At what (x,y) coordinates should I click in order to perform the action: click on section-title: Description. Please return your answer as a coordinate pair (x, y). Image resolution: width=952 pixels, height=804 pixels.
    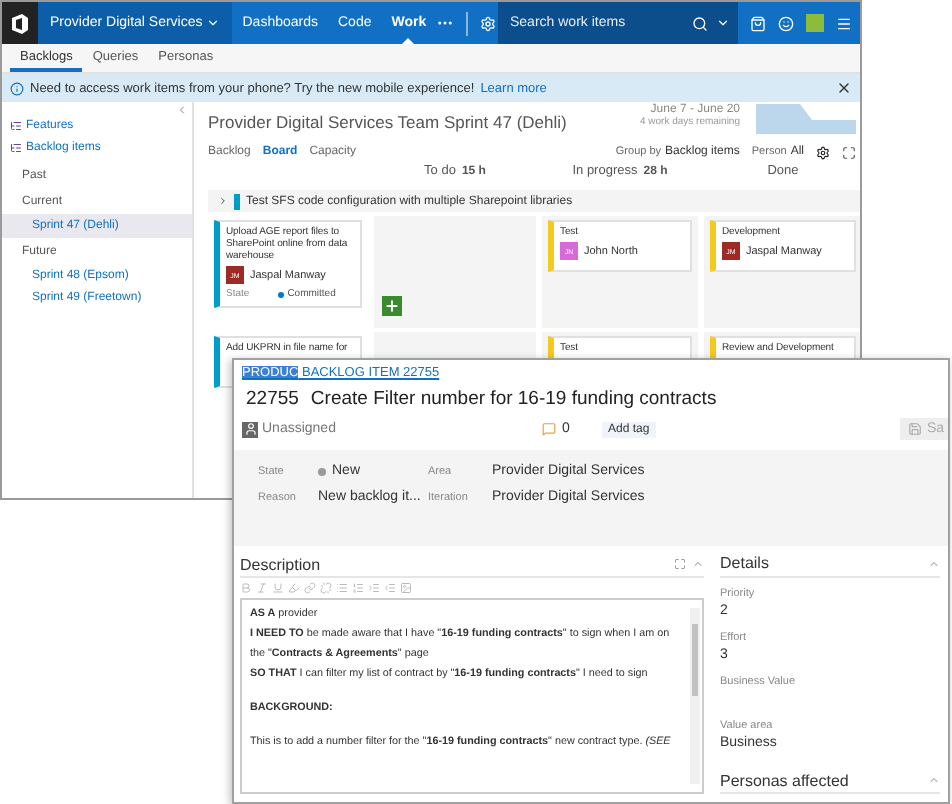
    Looking at the image, I should click on (281, 564).